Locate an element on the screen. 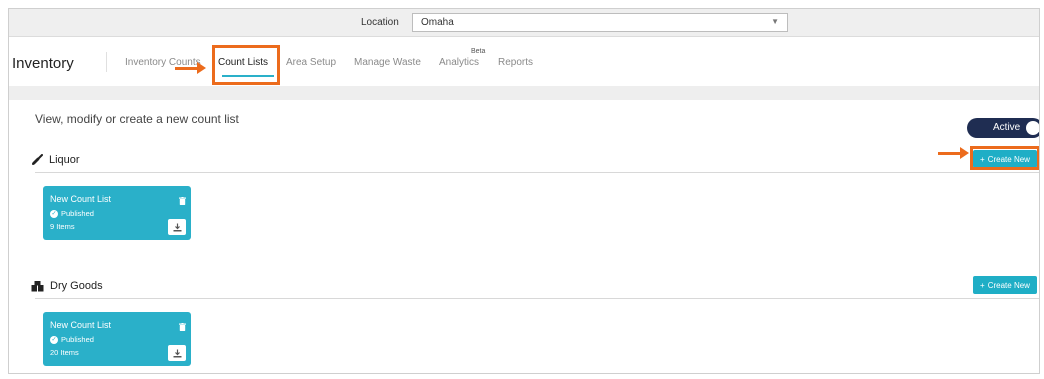 The width and height of the screenshot is (1044, 379). count-lists-highlight is located at coordinates (246, 65).